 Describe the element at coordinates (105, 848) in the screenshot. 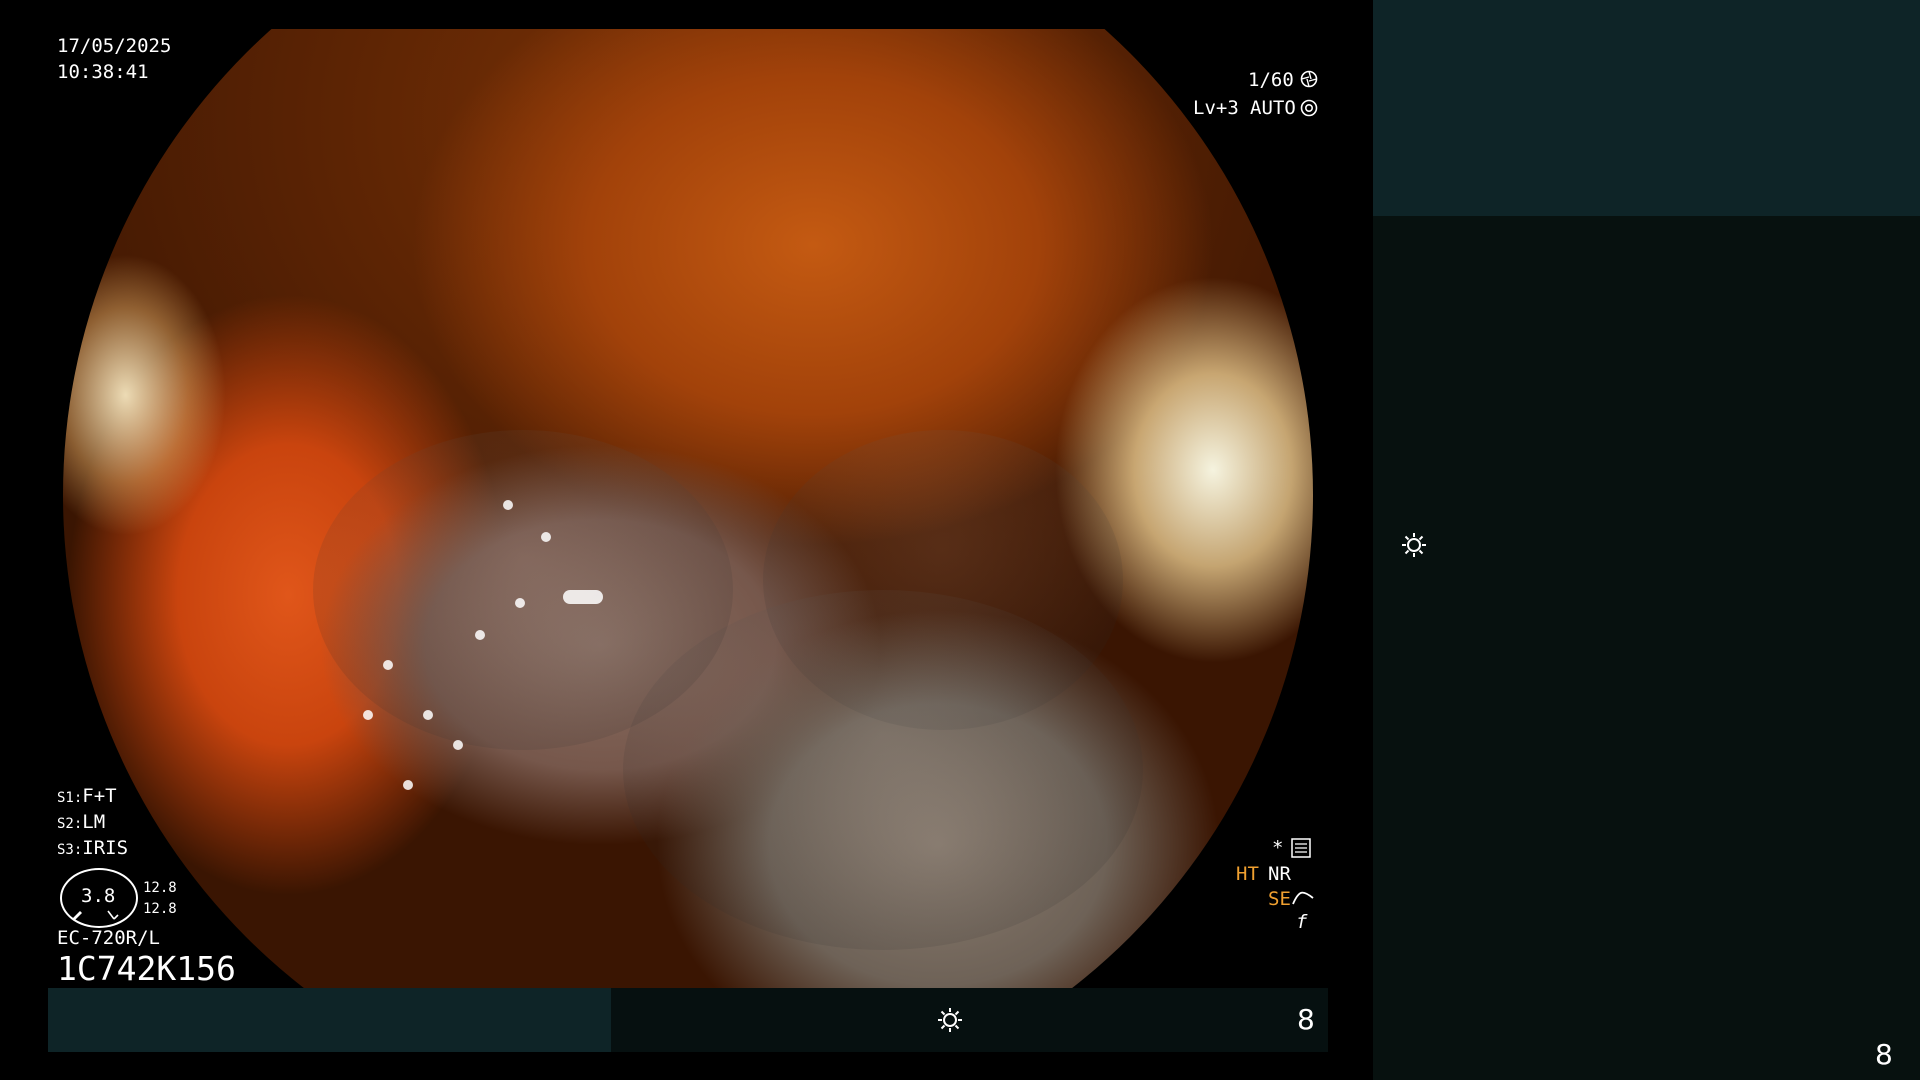

I see `switch-s3-value: IRIS` at that location.